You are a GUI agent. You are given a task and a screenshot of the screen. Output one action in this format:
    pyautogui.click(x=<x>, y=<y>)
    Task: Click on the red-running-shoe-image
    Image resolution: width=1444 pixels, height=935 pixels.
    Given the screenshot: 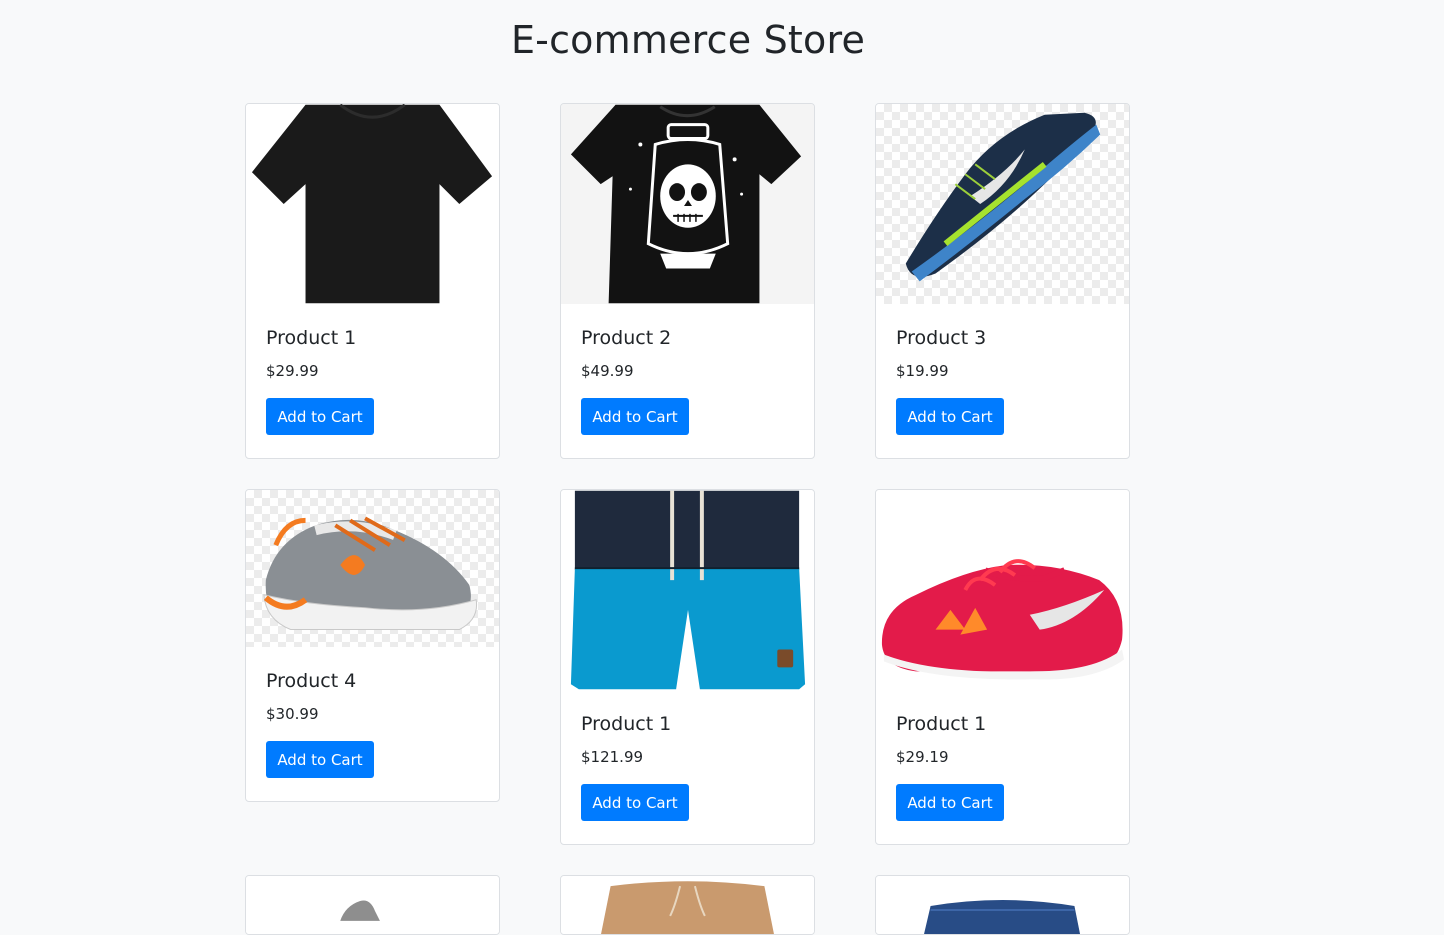 What is the action you would take?
    pyautogui.click(x=1002, y=590)
    